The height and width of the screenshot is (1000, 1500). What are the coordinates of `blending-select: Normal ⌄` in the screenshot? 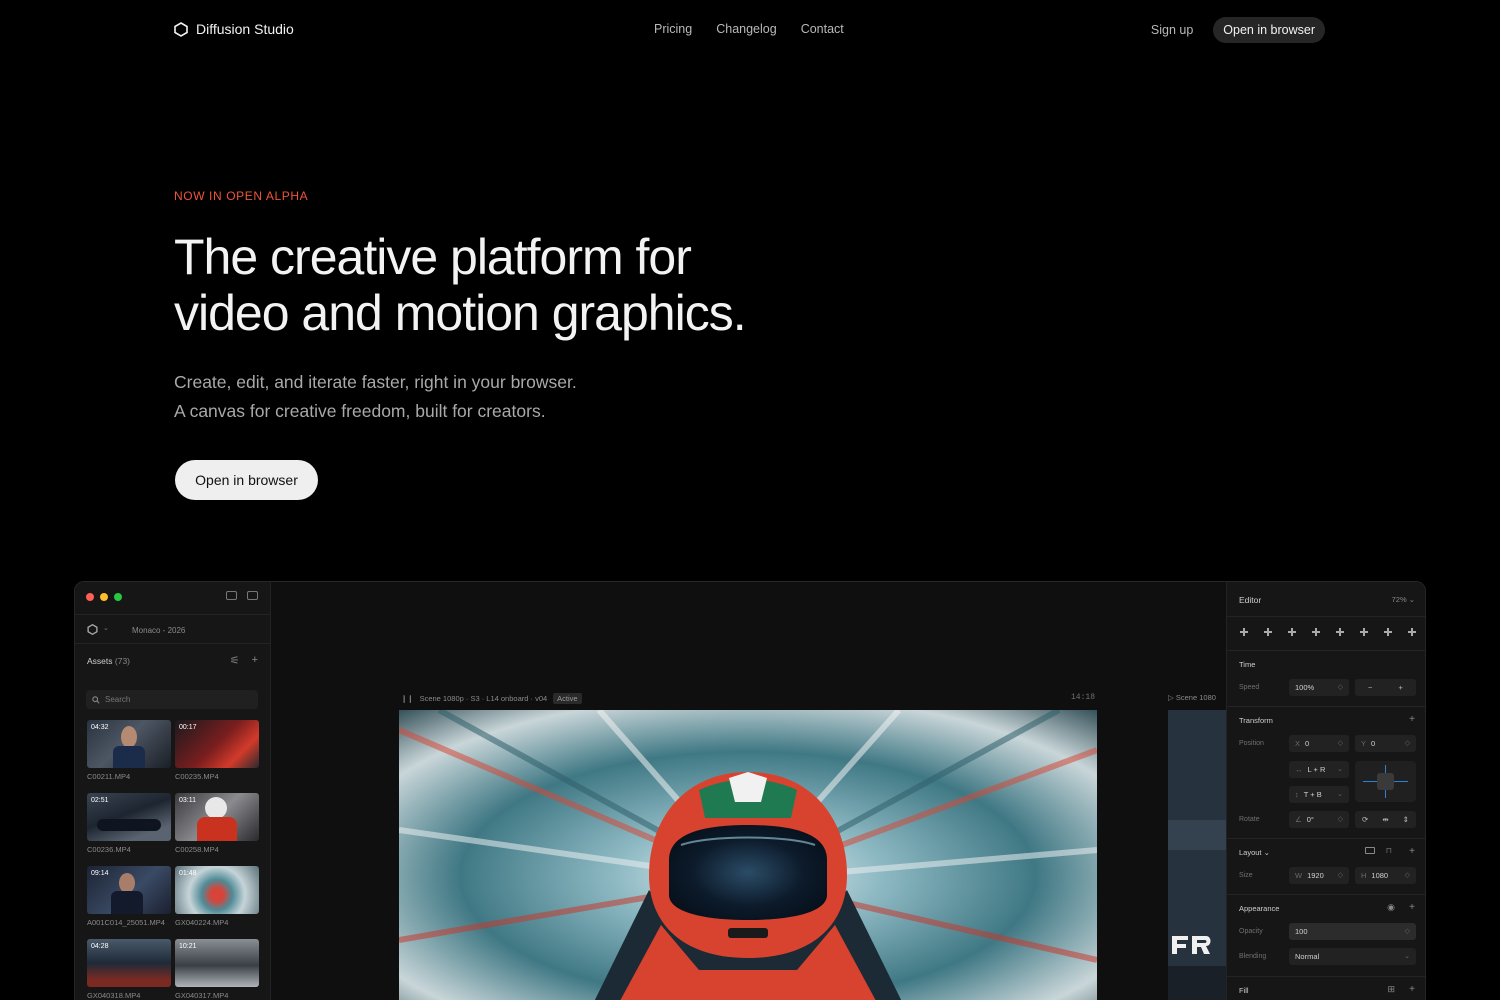 It's located at (1352, 956).